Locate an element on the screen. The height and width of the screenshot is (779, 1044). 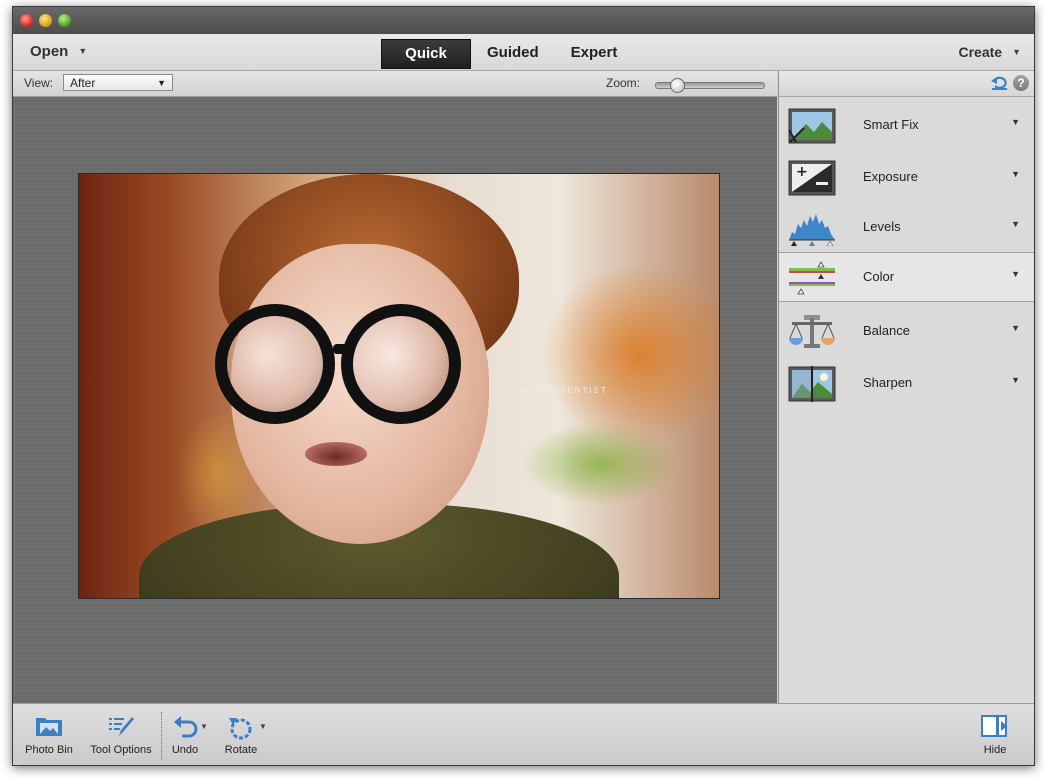
title-bar is located at coordinates (523, 20).